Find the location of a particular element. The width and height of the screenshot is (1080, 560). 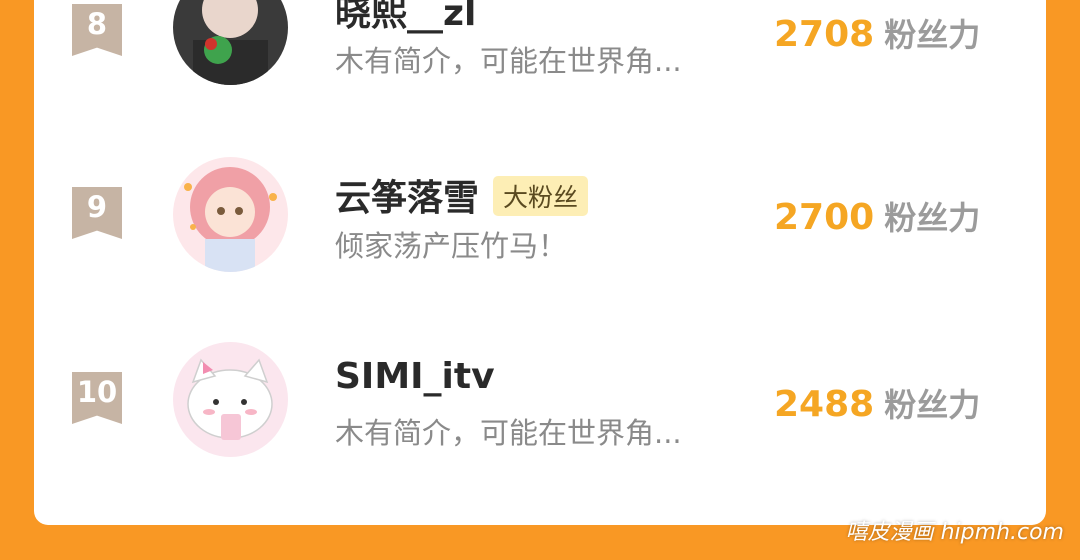

user-name-text: 云筝落雪 is located at coordinates (407, 198).